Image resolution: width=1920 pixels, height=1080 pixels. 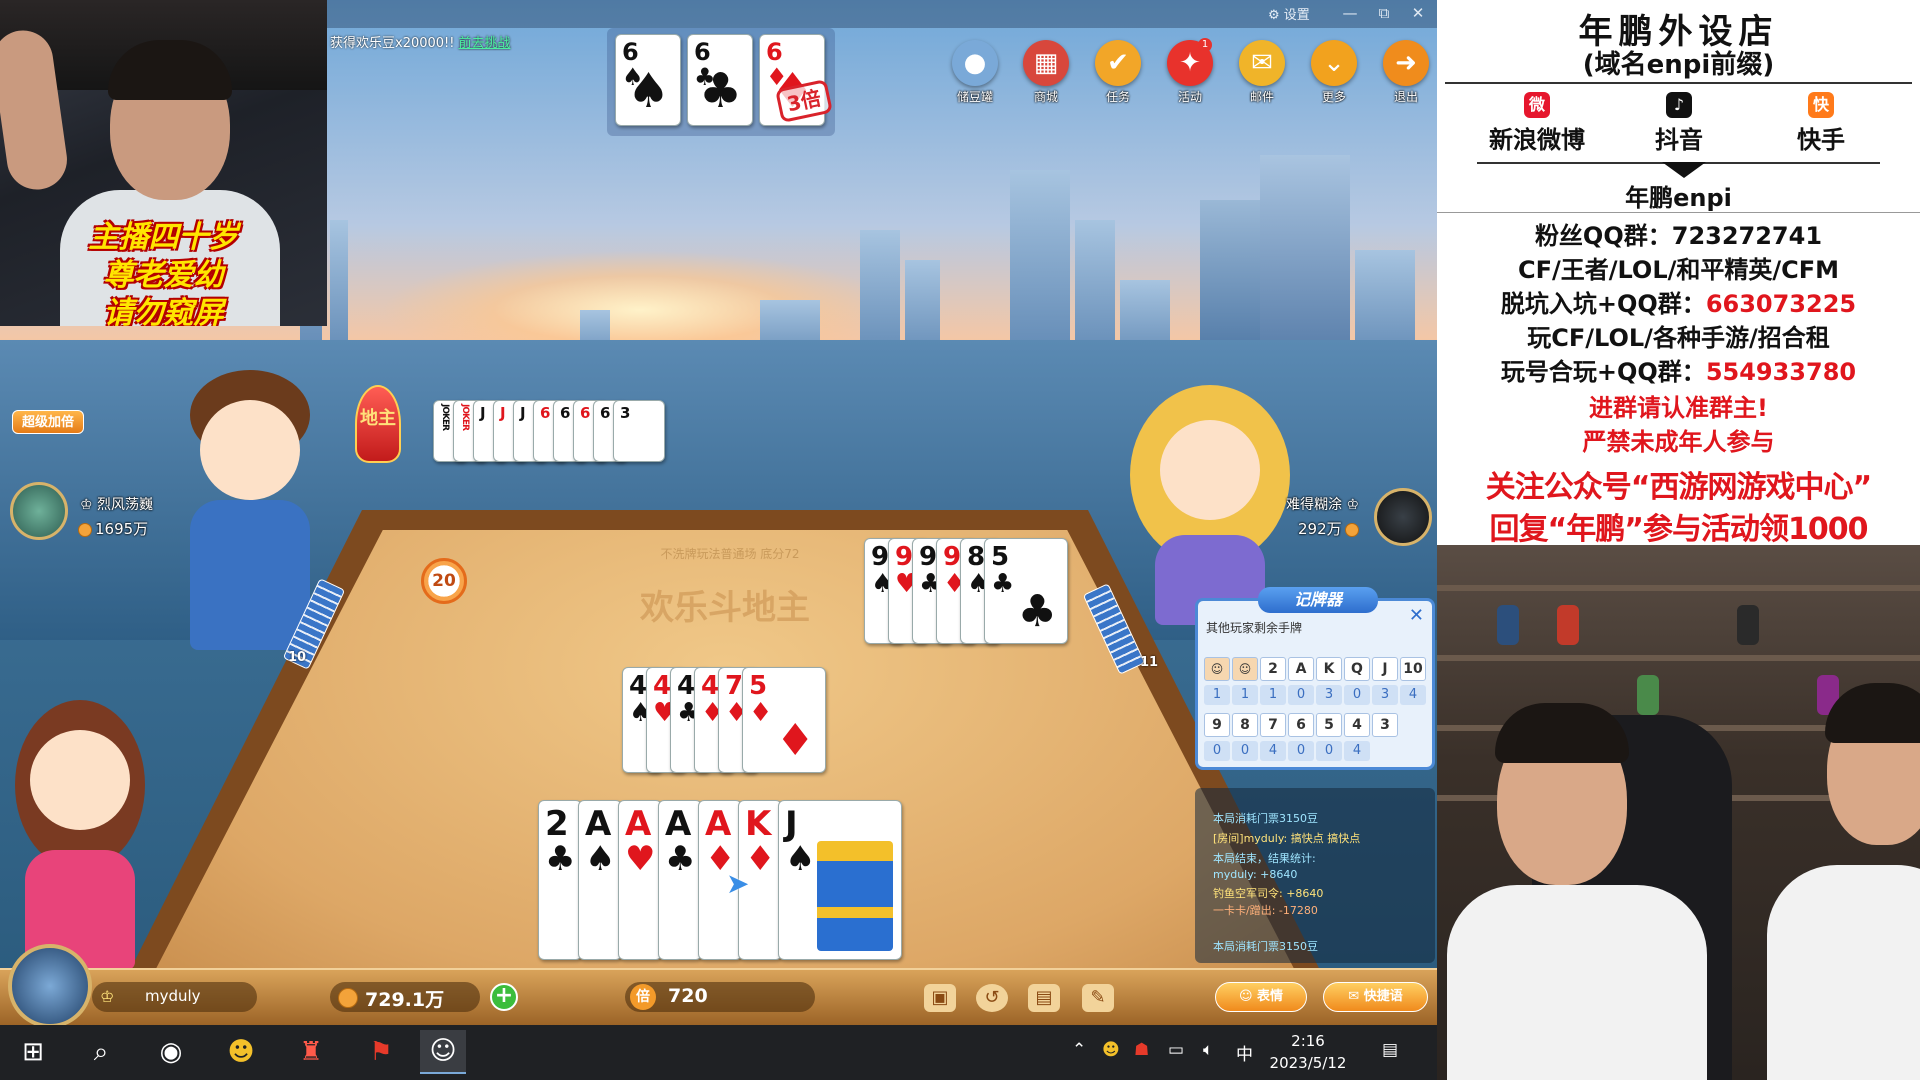 What do you see at coordinates (560, 859) in the screenshot?
I see `card-suit: ♣` at bounding box center [560, 859].